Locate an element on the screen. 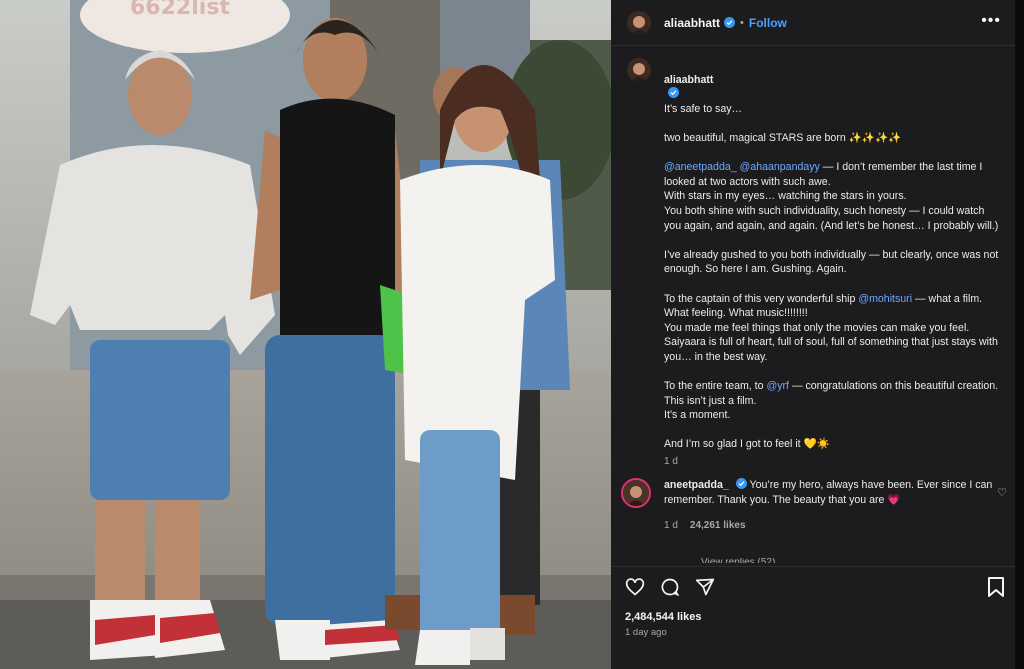 Image resolution: width=1024 pixels, height=669 pixels. caption-author-avatar is located at coordinates (639, 70).